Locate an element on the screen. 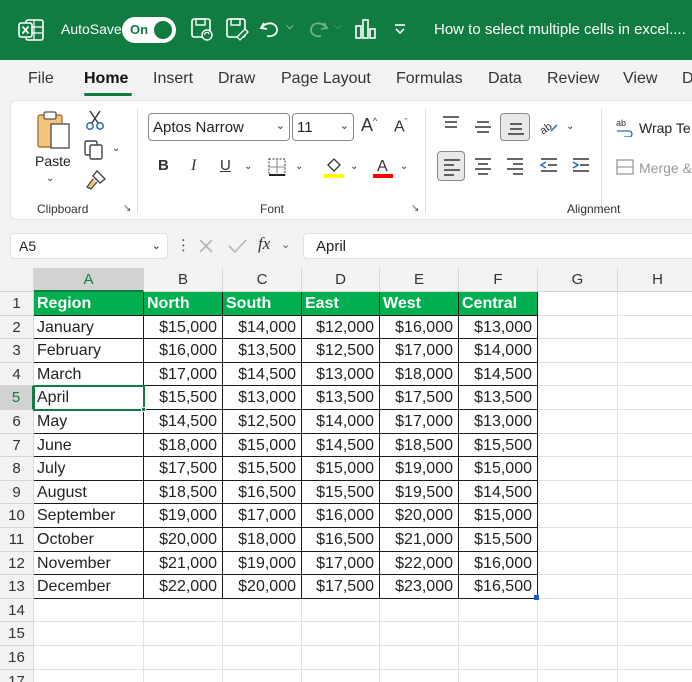  tab-review: Review is located at coordinates (573, 79).